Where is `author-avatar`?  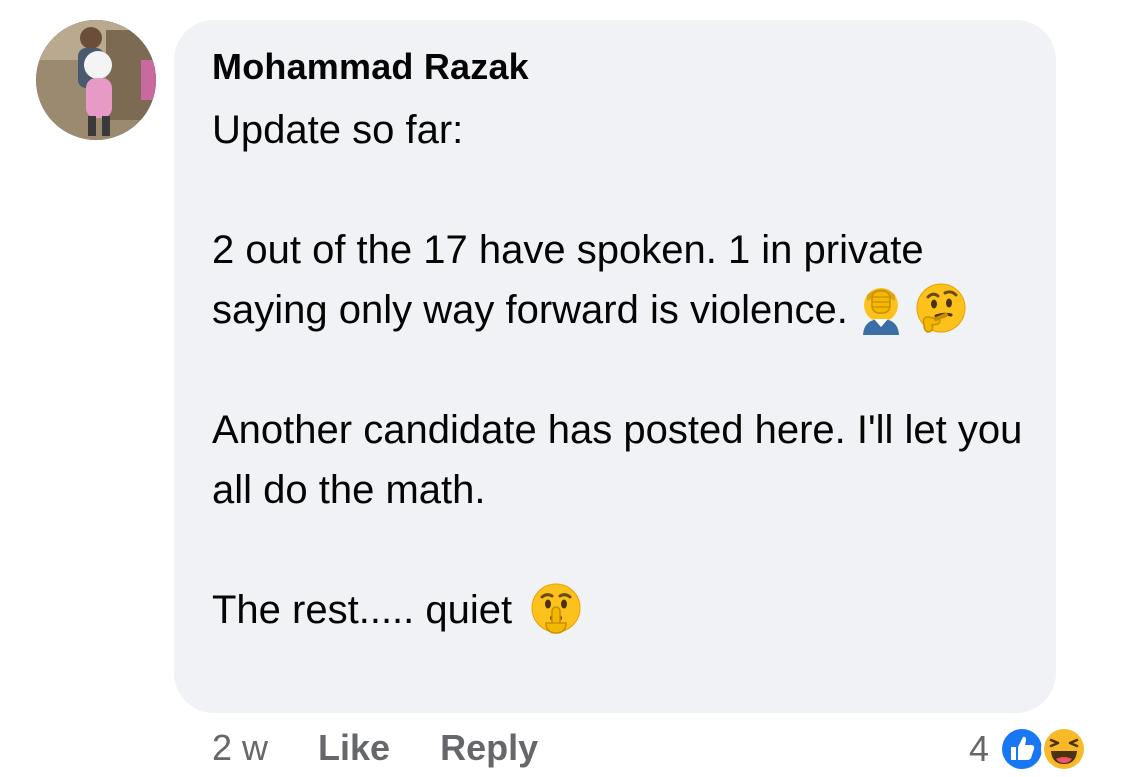 author-avatar is located at coordinates (96, 80).